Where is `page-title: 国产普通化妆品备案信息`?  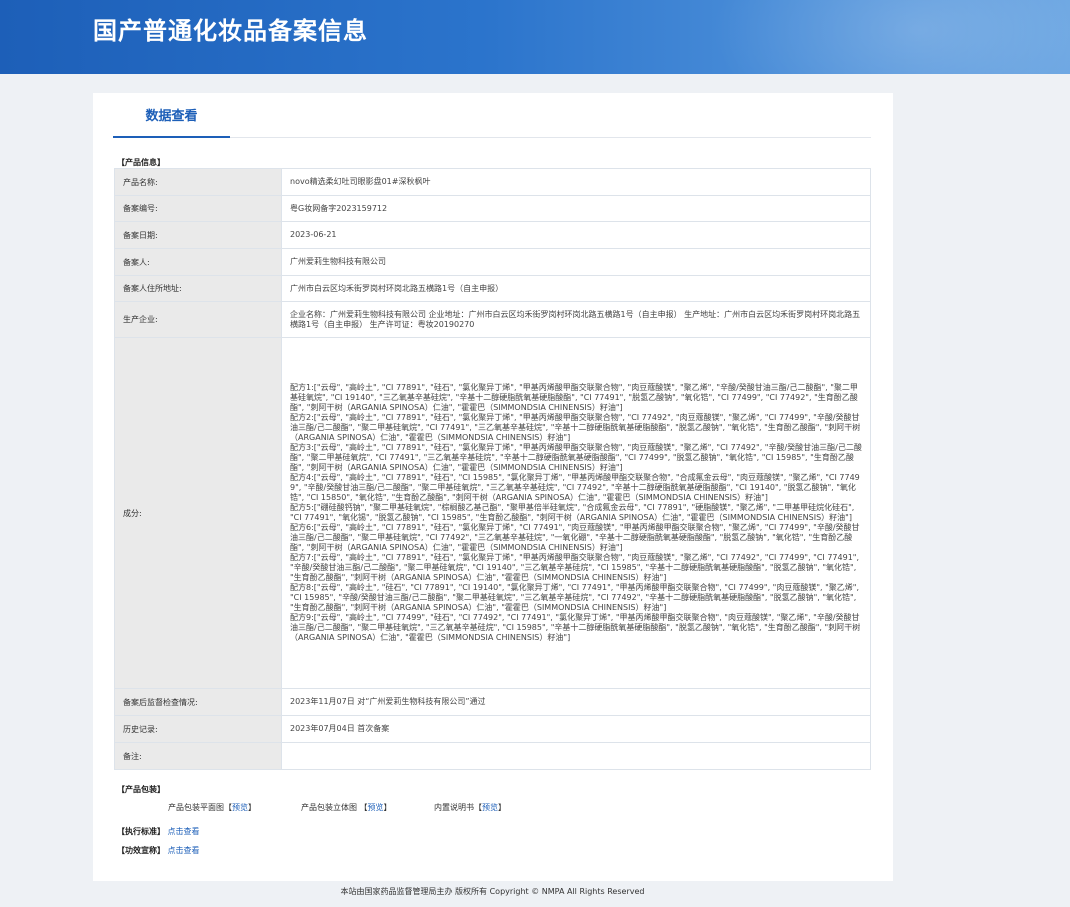
page-title: 国产普通化妆品备案信息 is located at coordinates (230, 31).